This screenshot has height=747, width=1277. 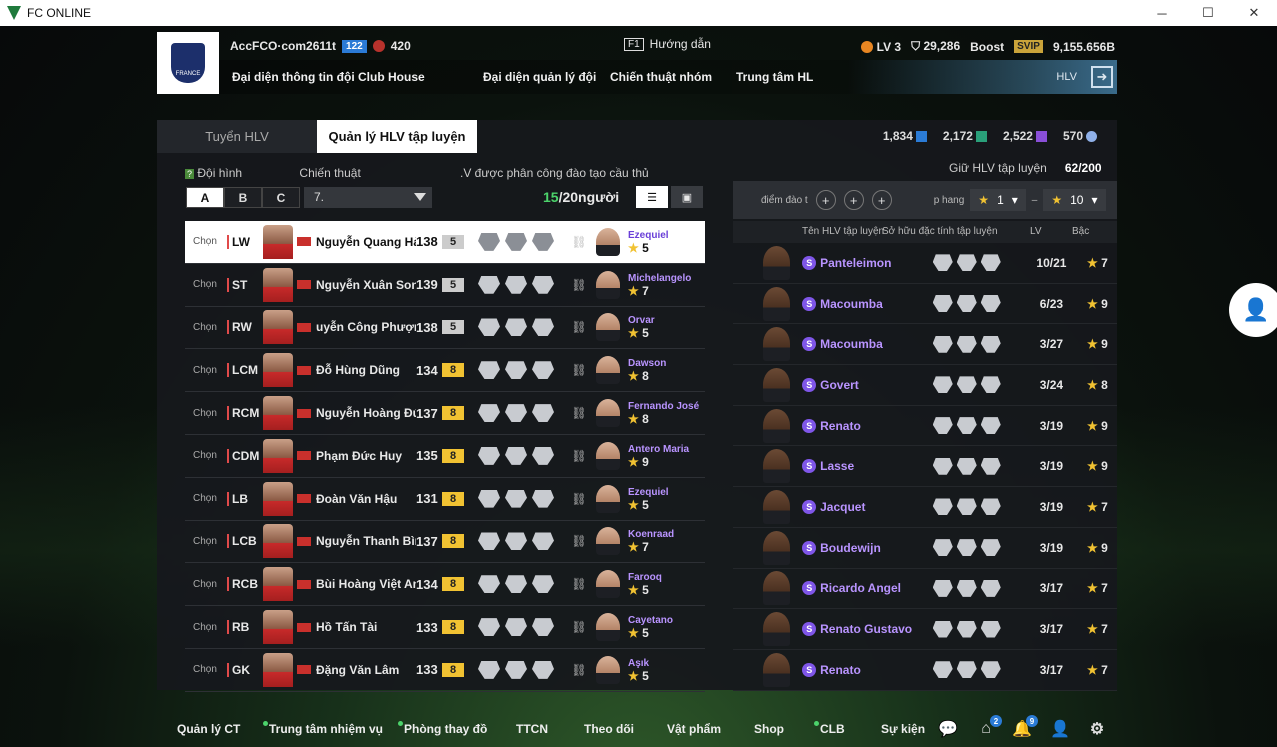 What do you see at coordinates (1162, 13) in the screenshot?
I see `minimize-button: ─` at bounding box center [1162, 13].